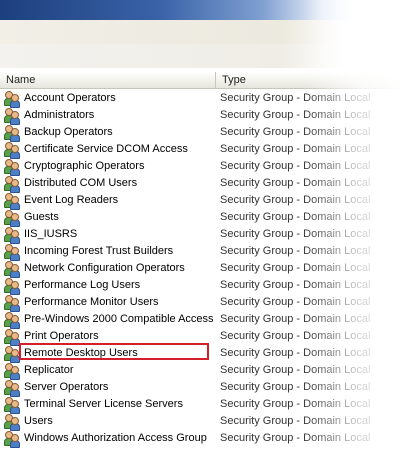 The width and height of the screenshot is (403, 455). I want to click on group-name-label: Network Configuration Operators, so click(104, 268).